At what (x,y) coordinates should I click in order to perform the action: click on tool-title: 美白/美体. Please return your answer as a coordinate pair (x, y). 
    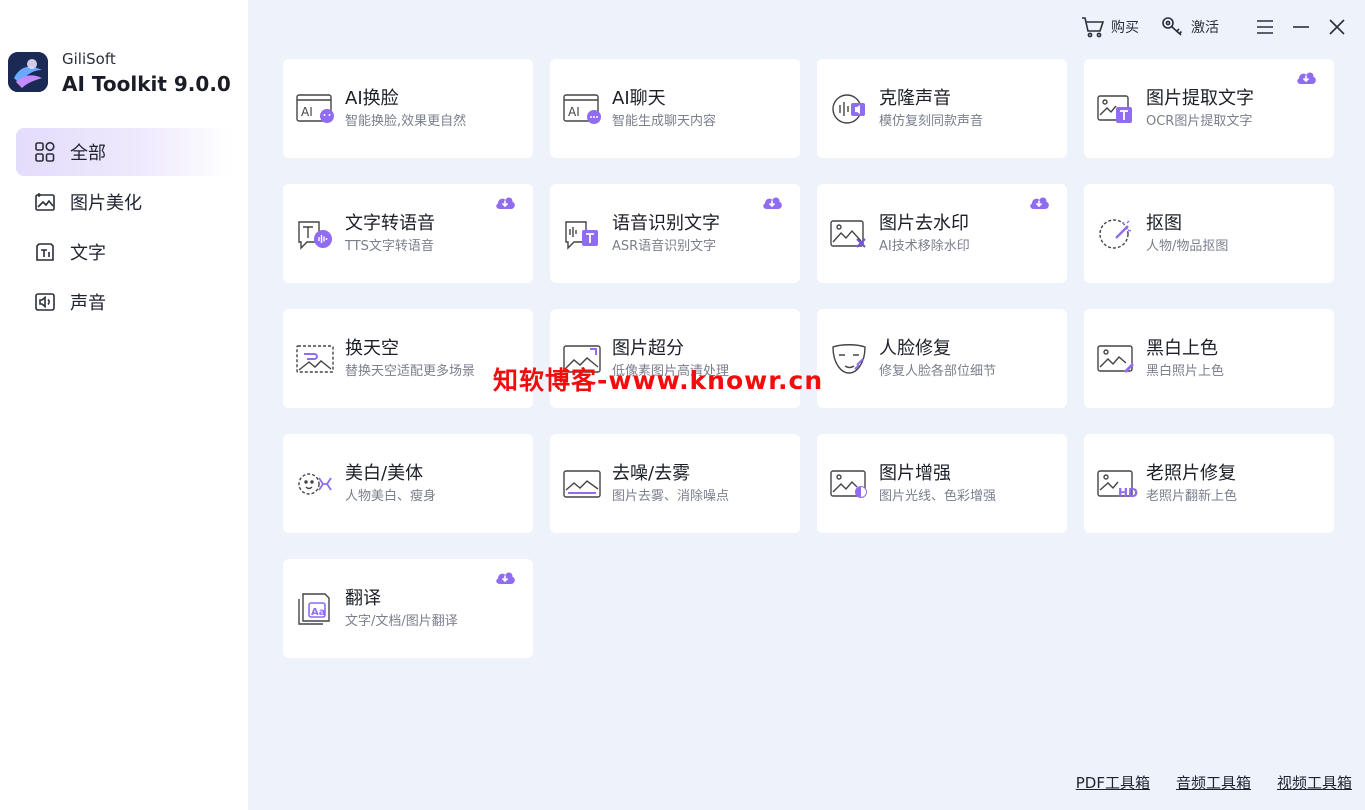
    Looking at the image, I should click on (384, 473).